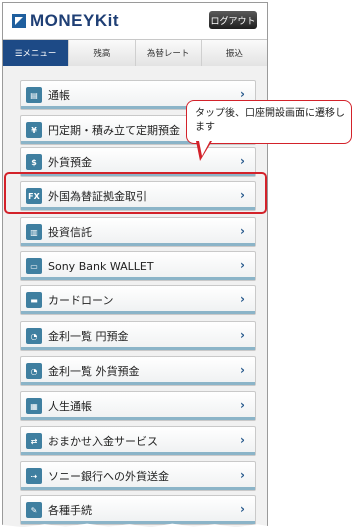  Describe the element at coordinates (138, 510) in the screenshot. I see `menu-item-procedures: ✎ 各種手続 ›` at that location.